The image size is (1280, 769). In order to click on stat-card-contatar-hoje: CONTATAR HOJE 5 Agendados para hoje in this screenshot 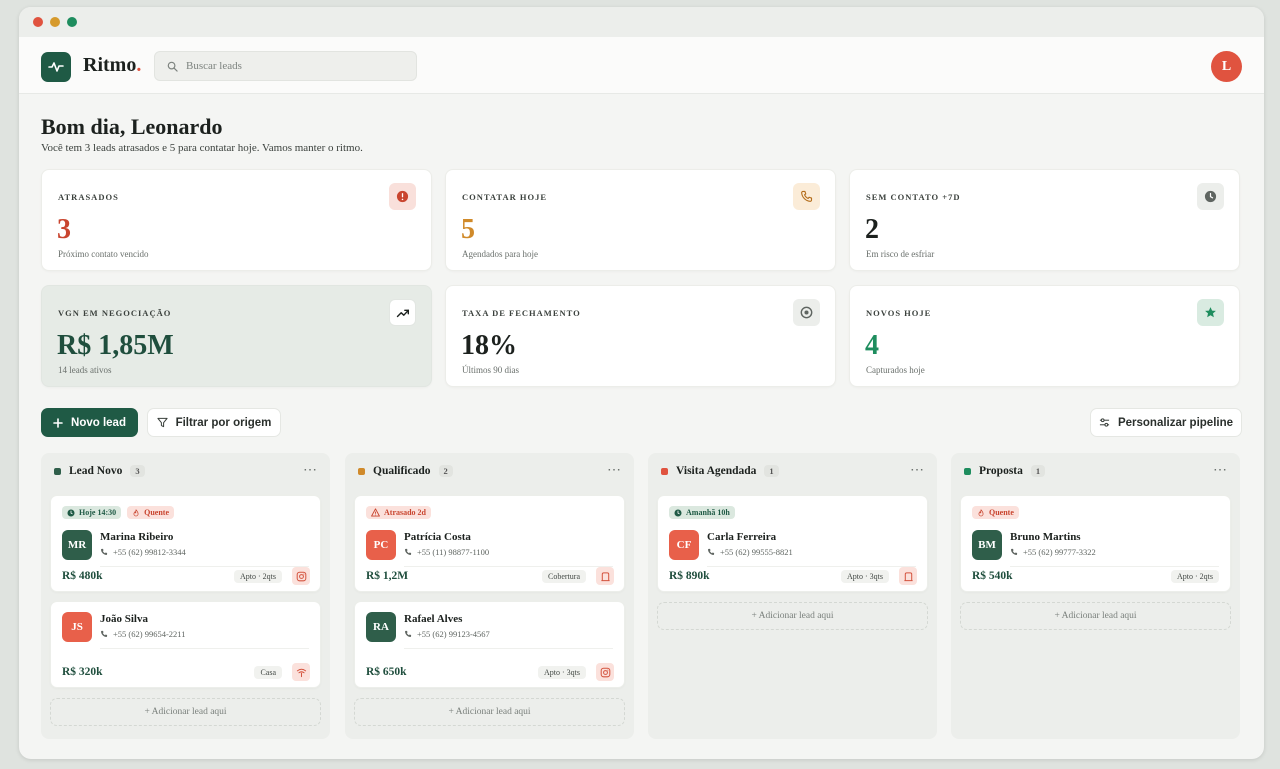, I will do `click(640, 220)`.